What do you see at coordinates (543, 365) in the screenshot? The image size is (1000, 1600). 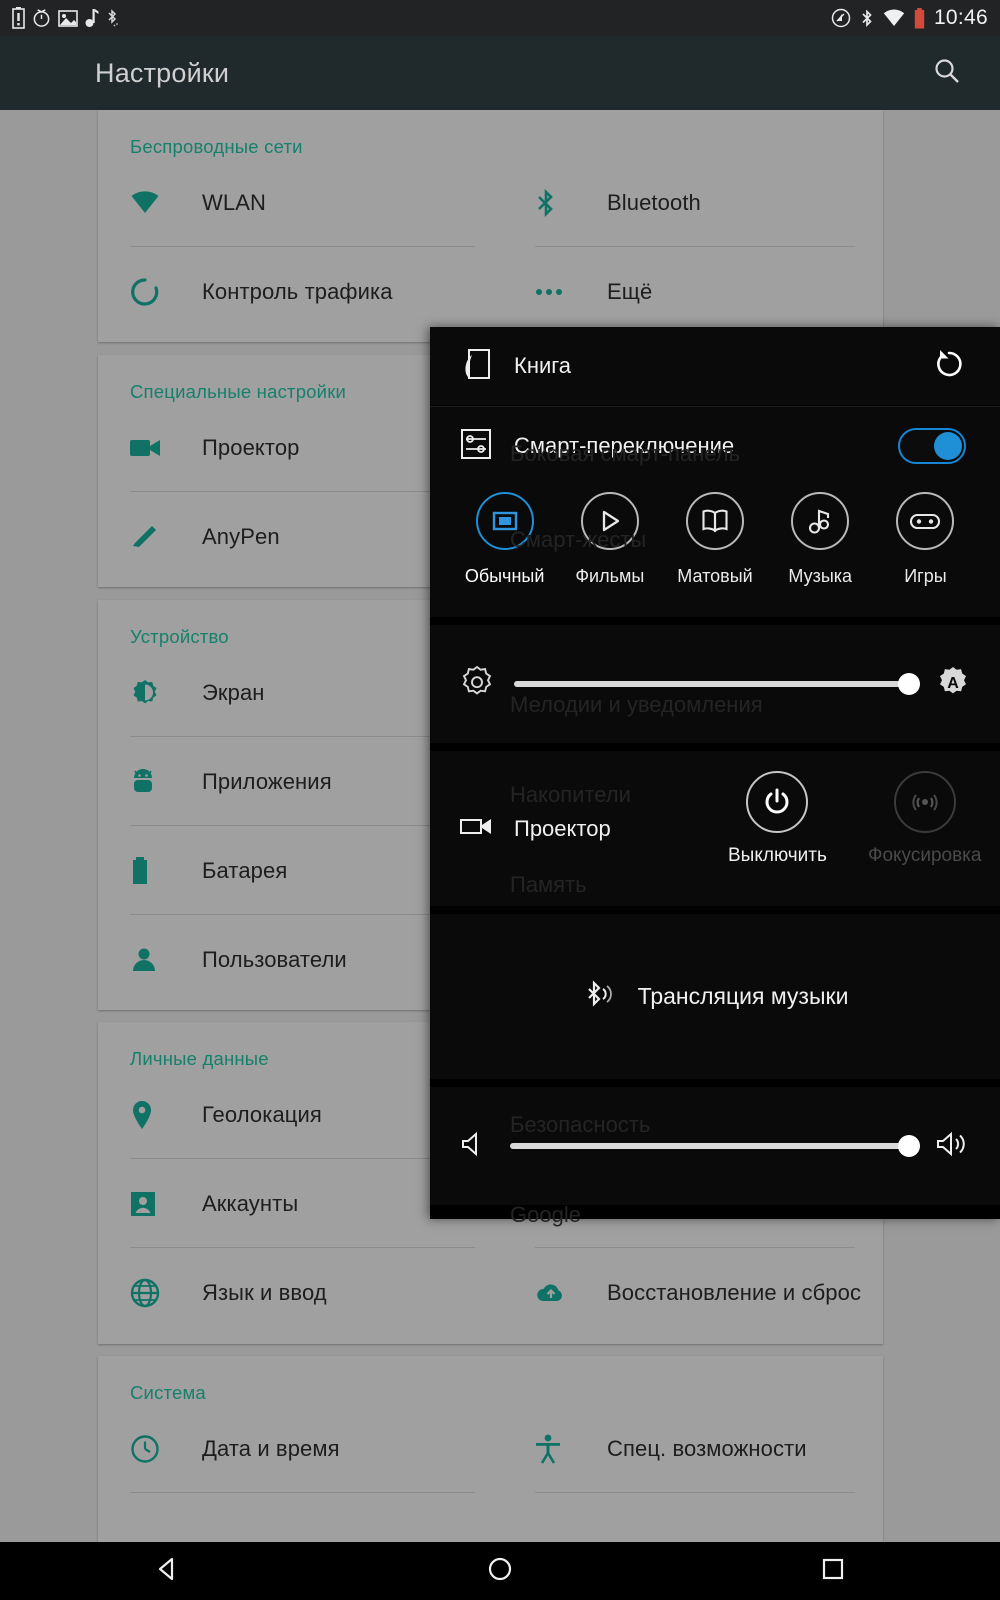 I see `overlay-header-title: Книга` at bounding box center [543, 365].